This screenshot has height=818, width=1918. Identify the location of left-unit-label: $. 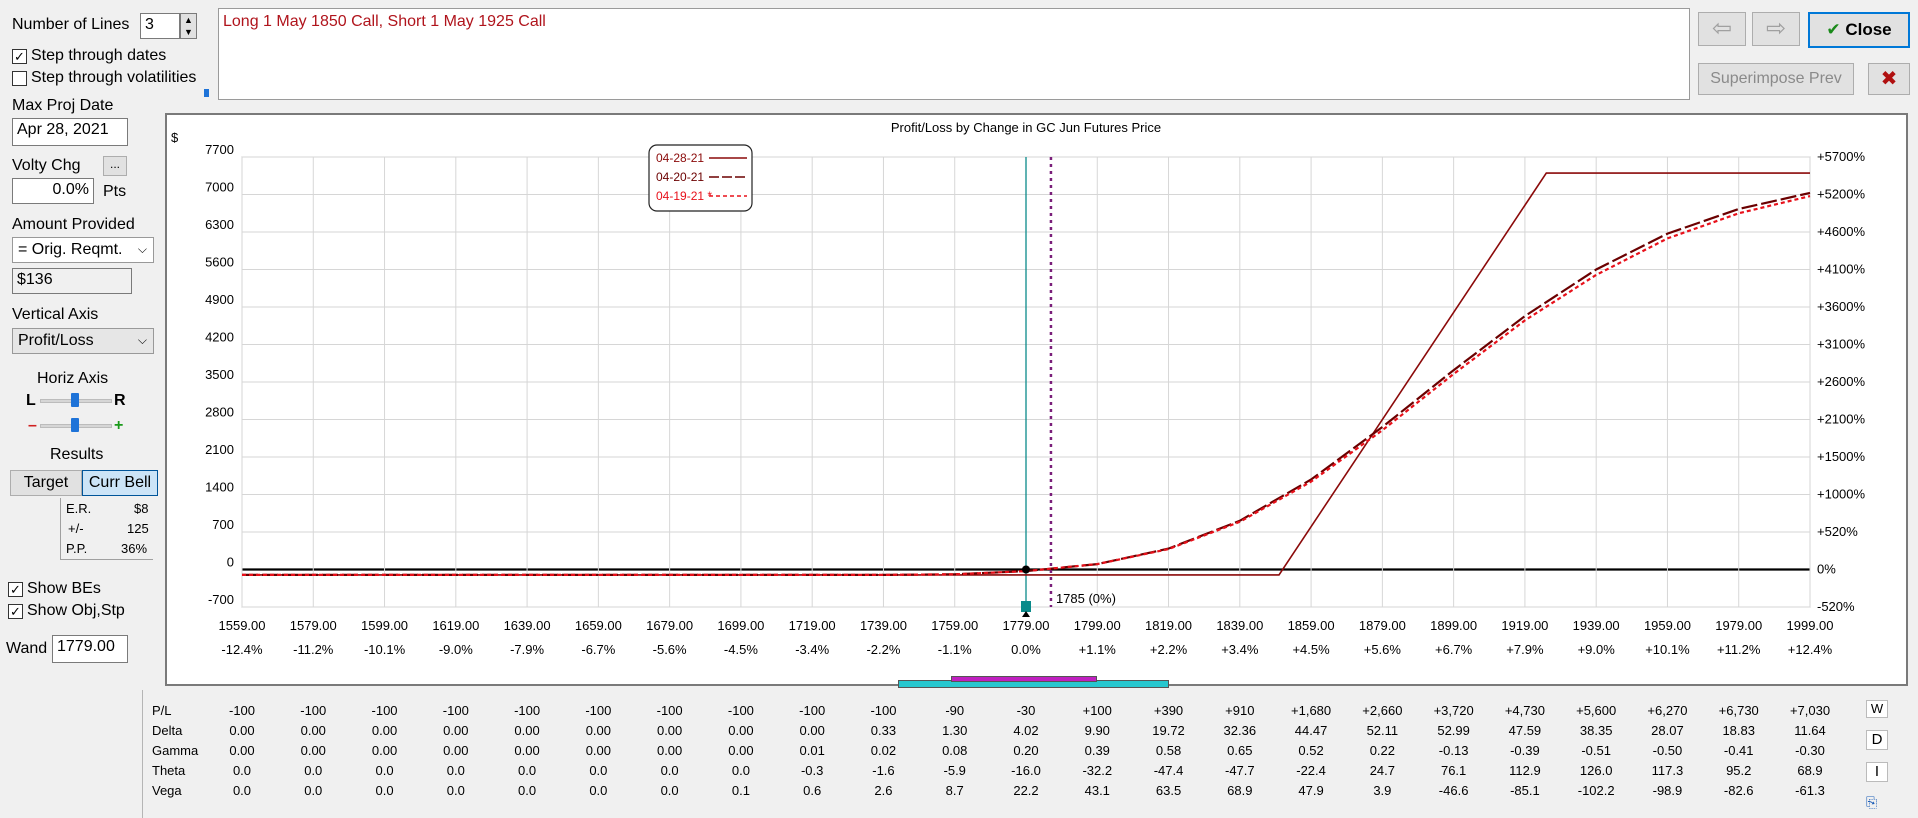
(175, 137).